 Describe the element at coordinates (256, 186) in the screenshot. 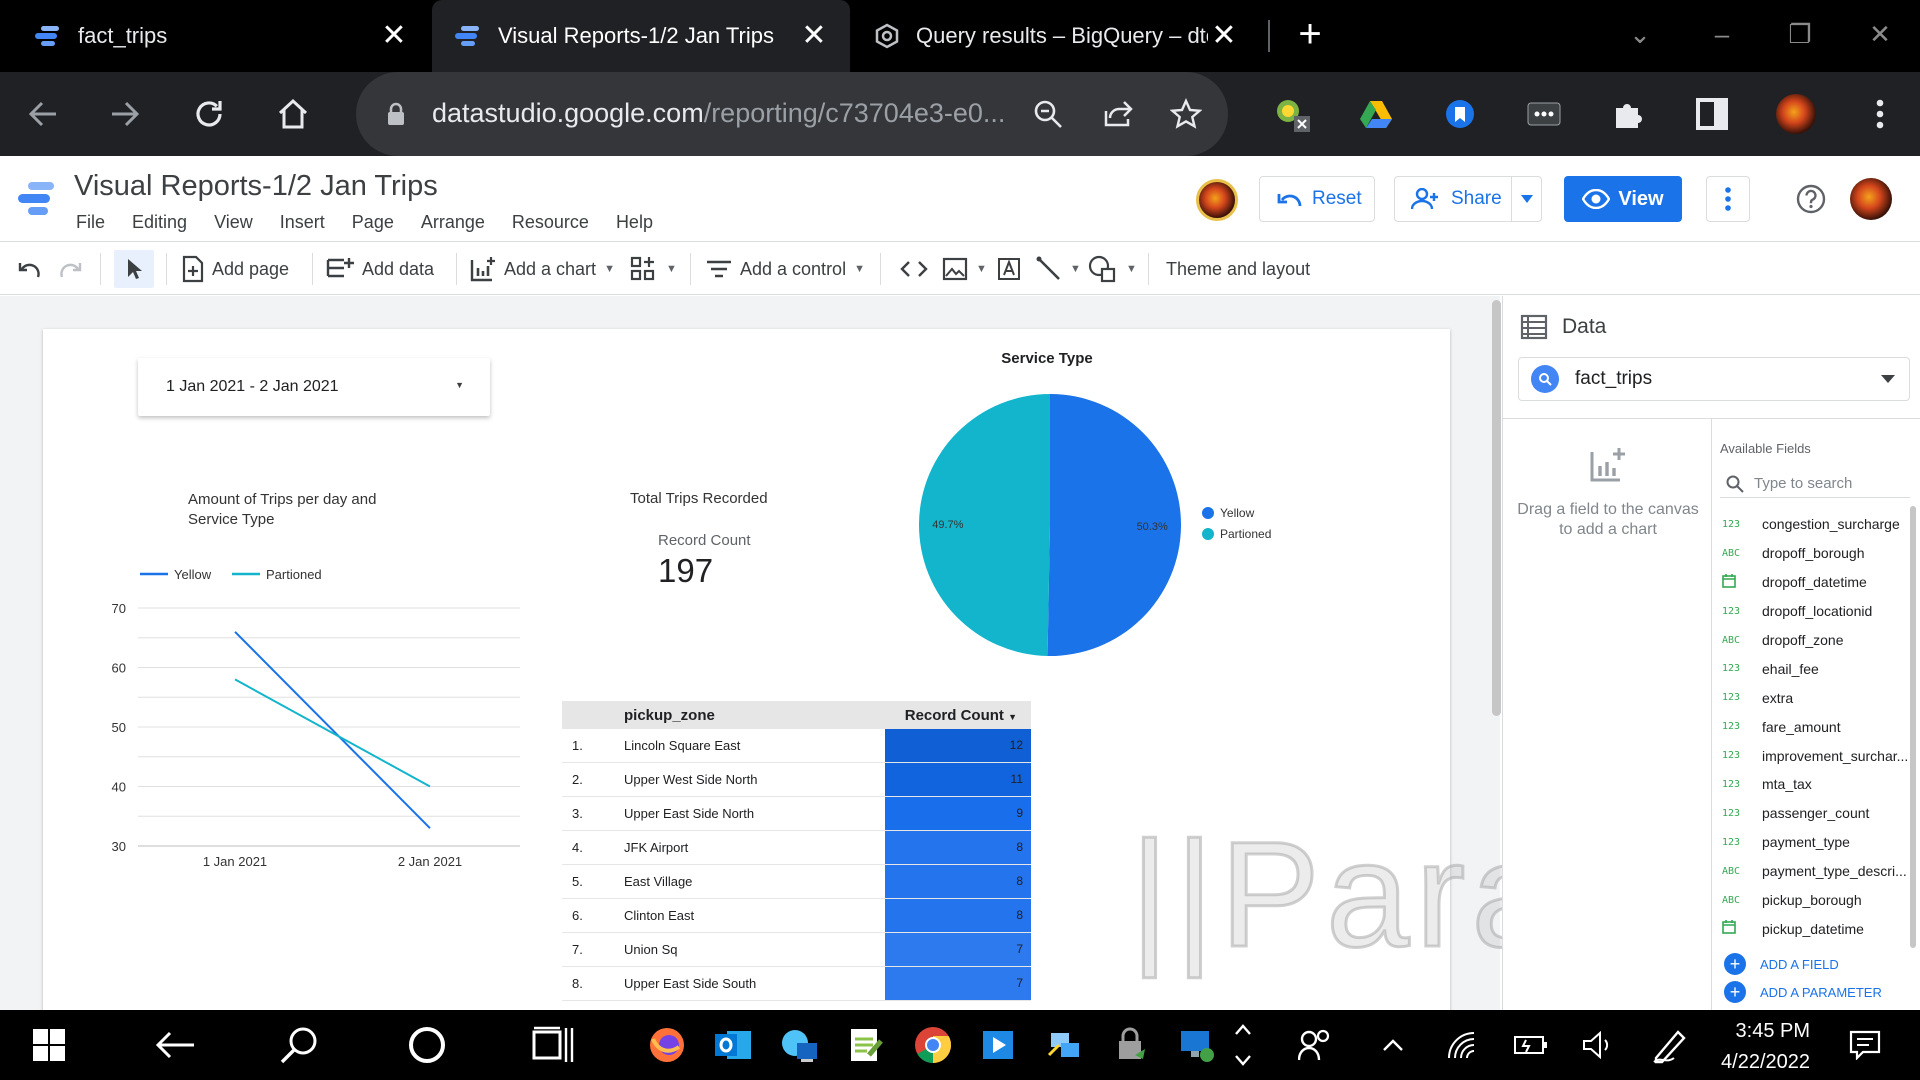

I see `report-title: Visual Reports-1/2 Jan Trips` at that location.